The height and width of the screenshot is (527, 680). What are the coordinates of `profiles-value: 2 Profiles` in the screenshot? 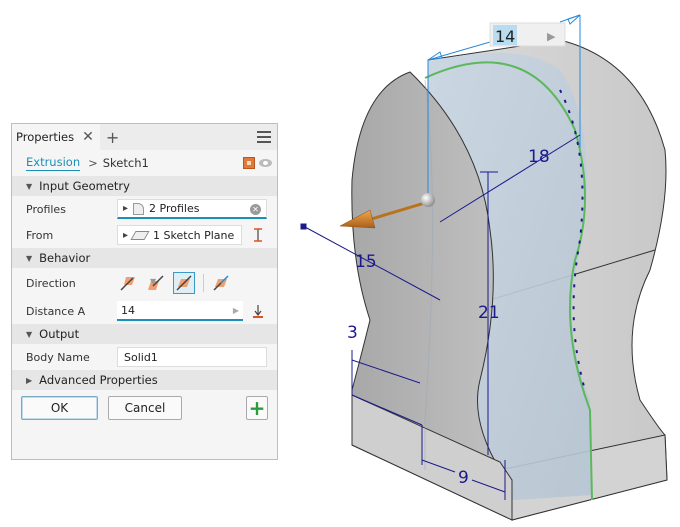 It's located at (174, 208).